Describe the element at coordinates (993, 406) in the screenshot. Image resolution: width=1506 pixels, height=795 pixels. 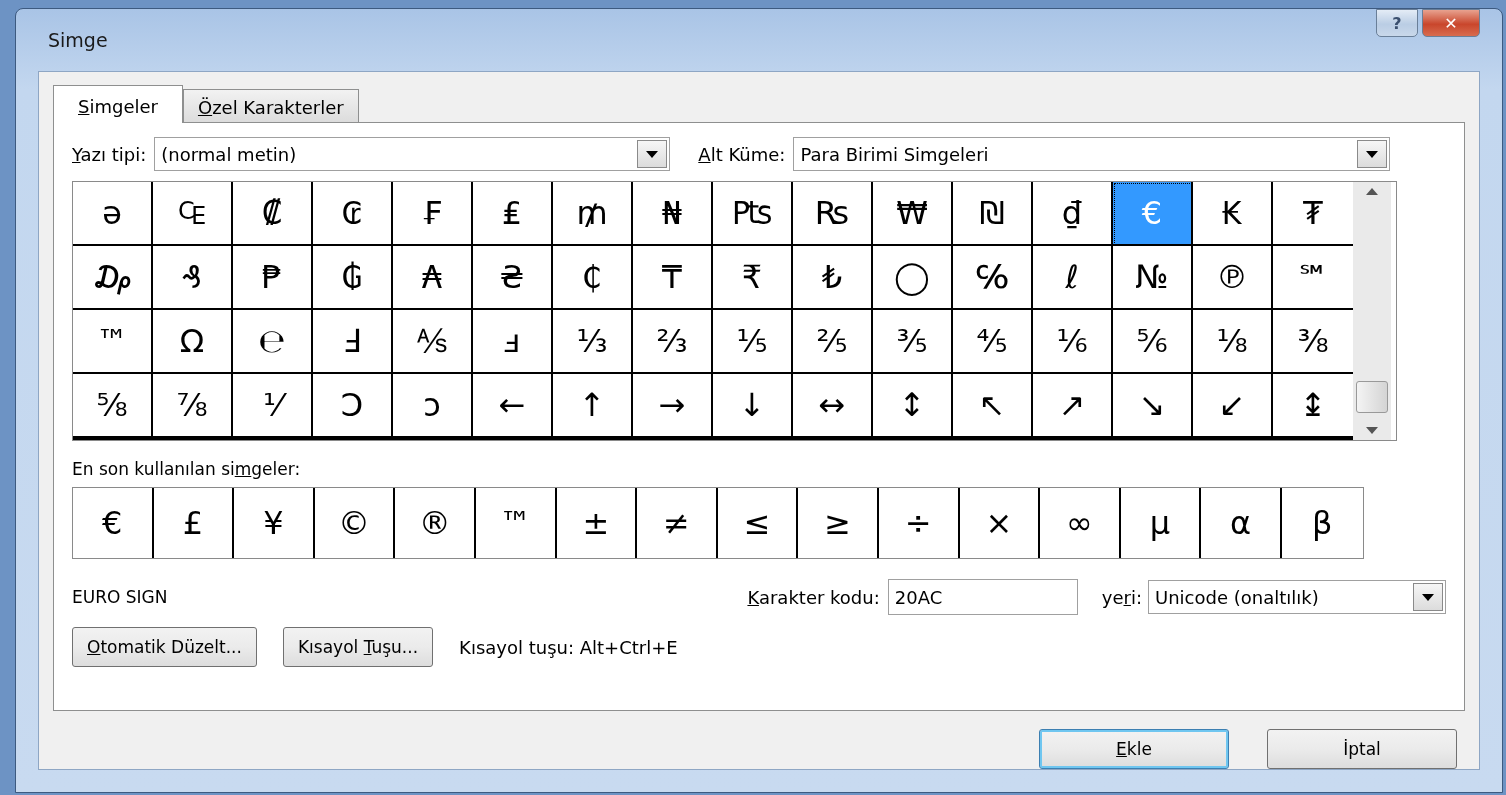
I see `symbol-cell: ↖` at that location.